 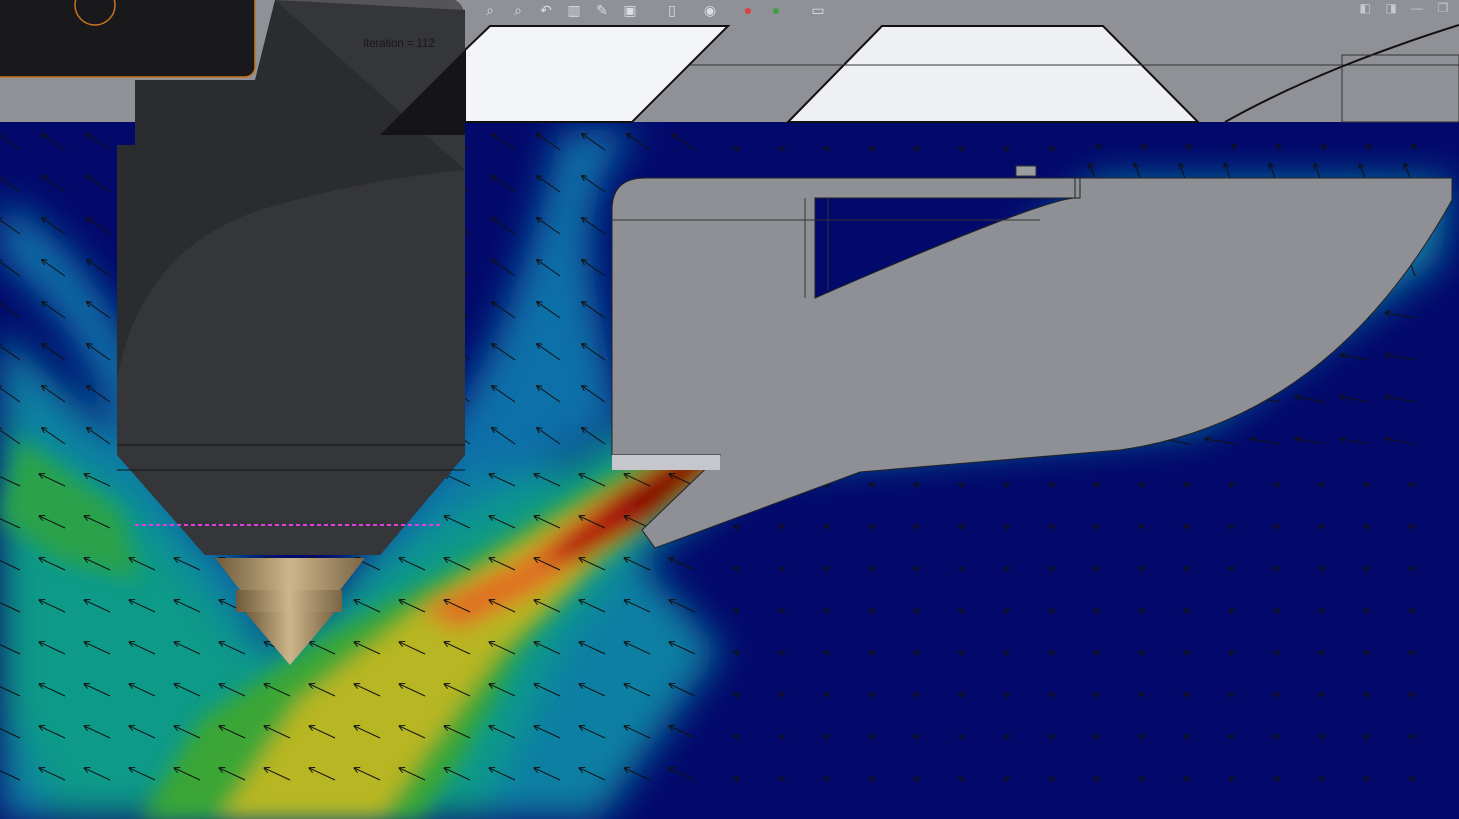 I want to click on edit-appearance-icon: ●, so click(x=748, y=10).